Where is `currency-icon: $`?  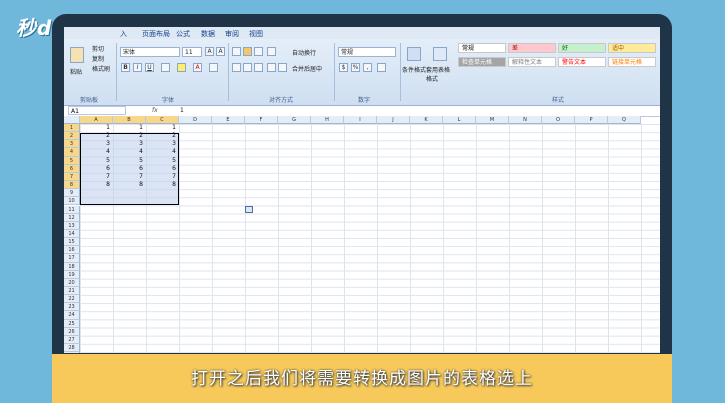
currency-icon: $ is located at coordinates (343, 67).